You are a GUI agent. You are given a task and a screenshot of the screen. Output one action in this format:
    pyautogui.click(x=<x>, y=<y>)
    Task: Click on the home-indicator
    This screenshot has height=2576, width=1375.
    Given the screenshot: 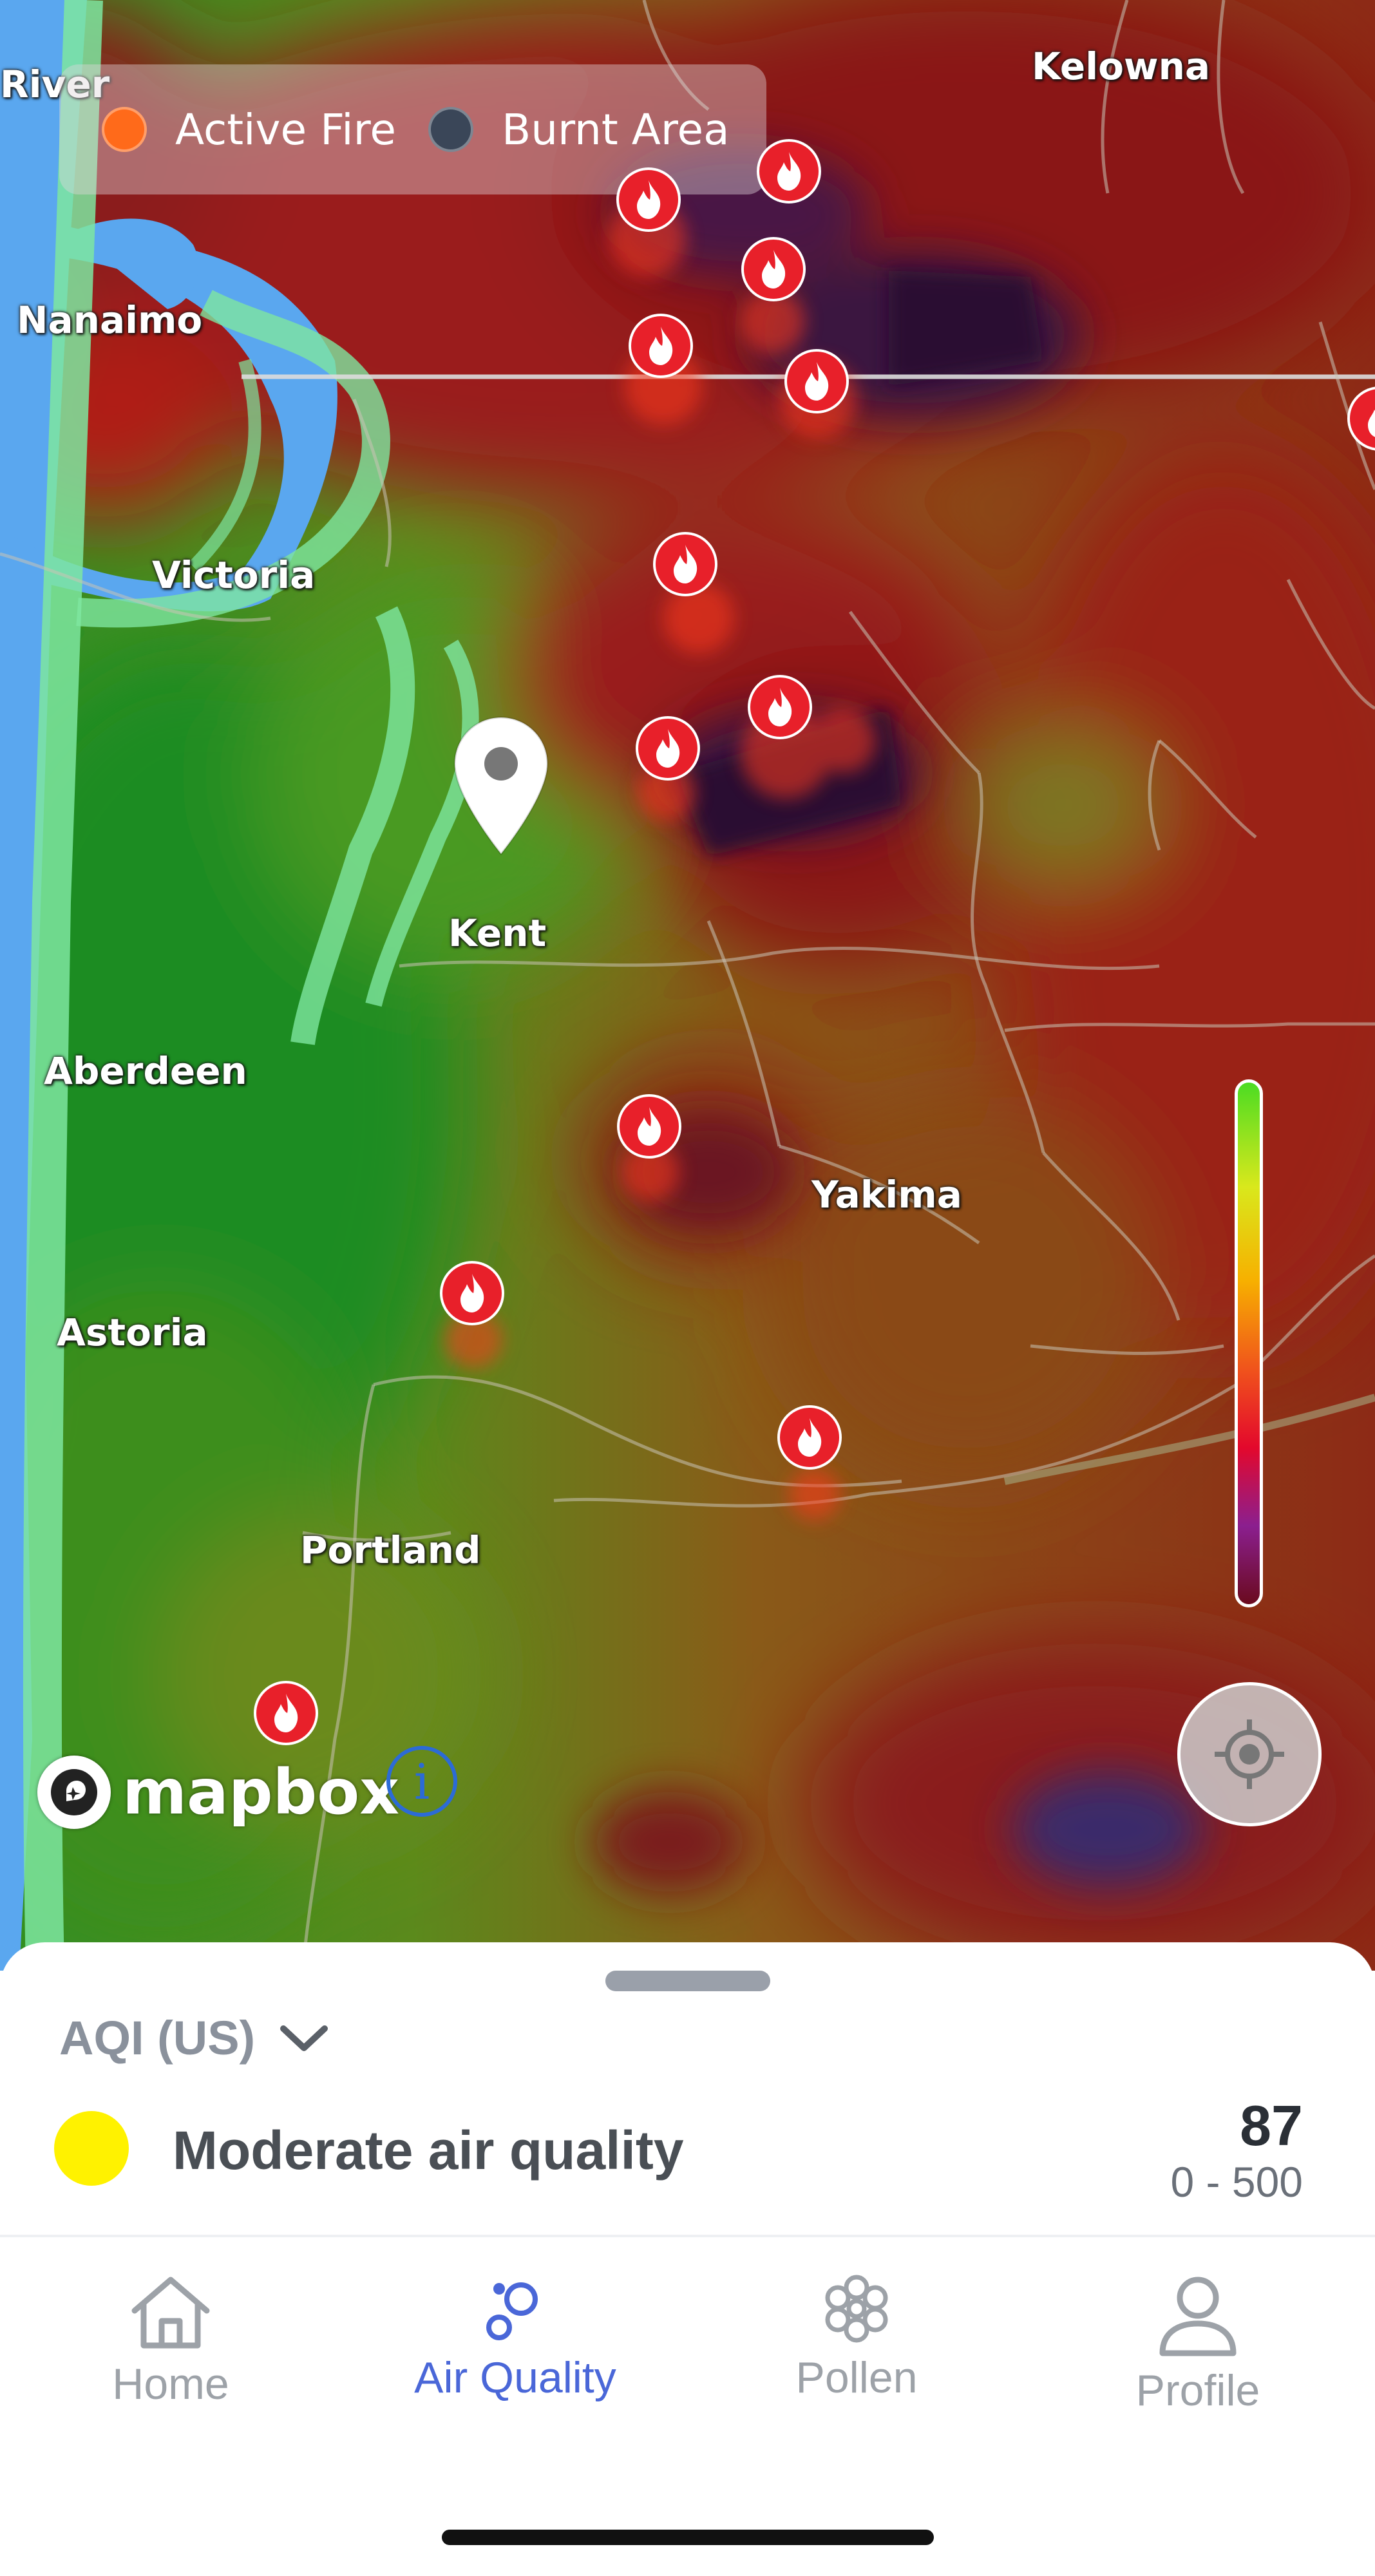 What is the action you would take?
    pyautogui.click(x=688, y=2537)
    